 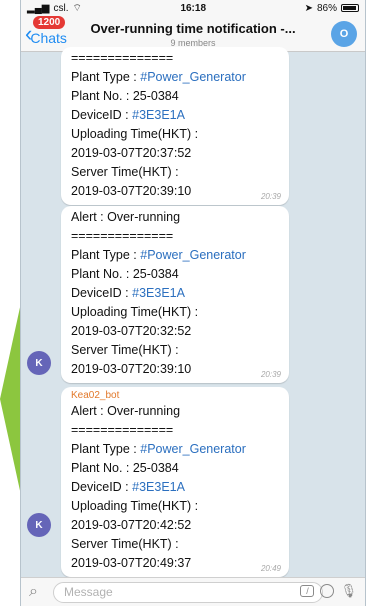 I want to click on message-line: 2019-03-07T20:32:52, so click(x=131, y=331).